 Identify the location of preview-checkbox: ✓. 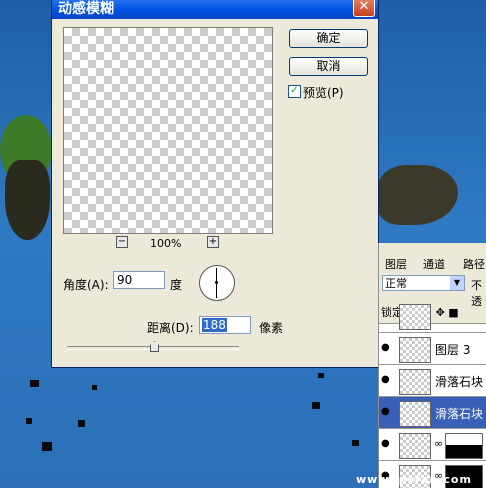
(294, 91).